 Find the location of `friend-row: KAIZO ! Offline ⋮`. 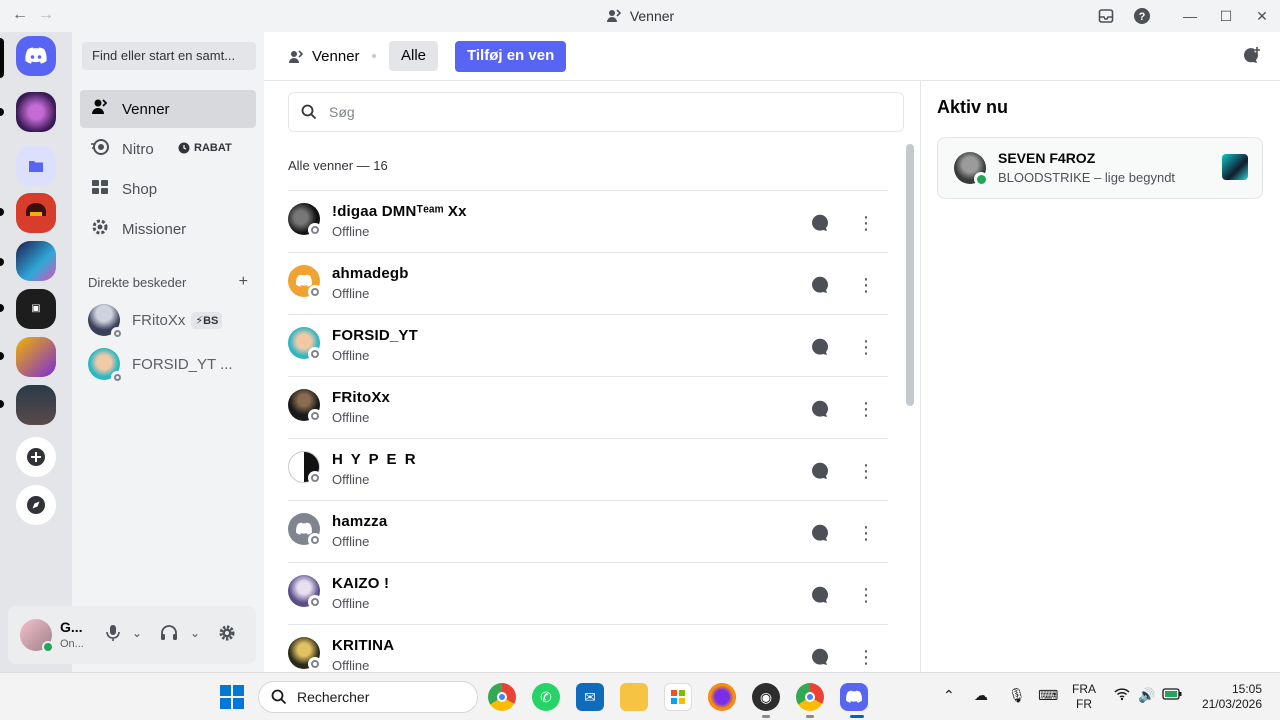

friend-row: KAIZO ! Offline ⋮ is located at coordinates (588, 593).